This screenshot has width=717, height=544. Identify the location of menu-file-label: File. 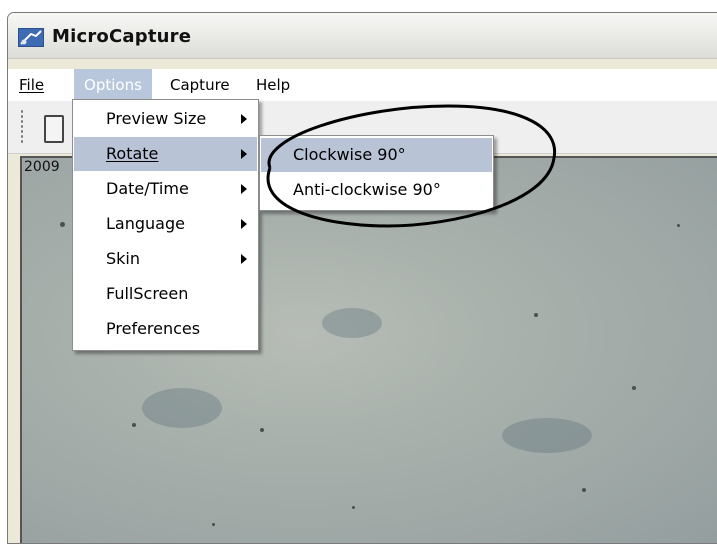
(32, 85).